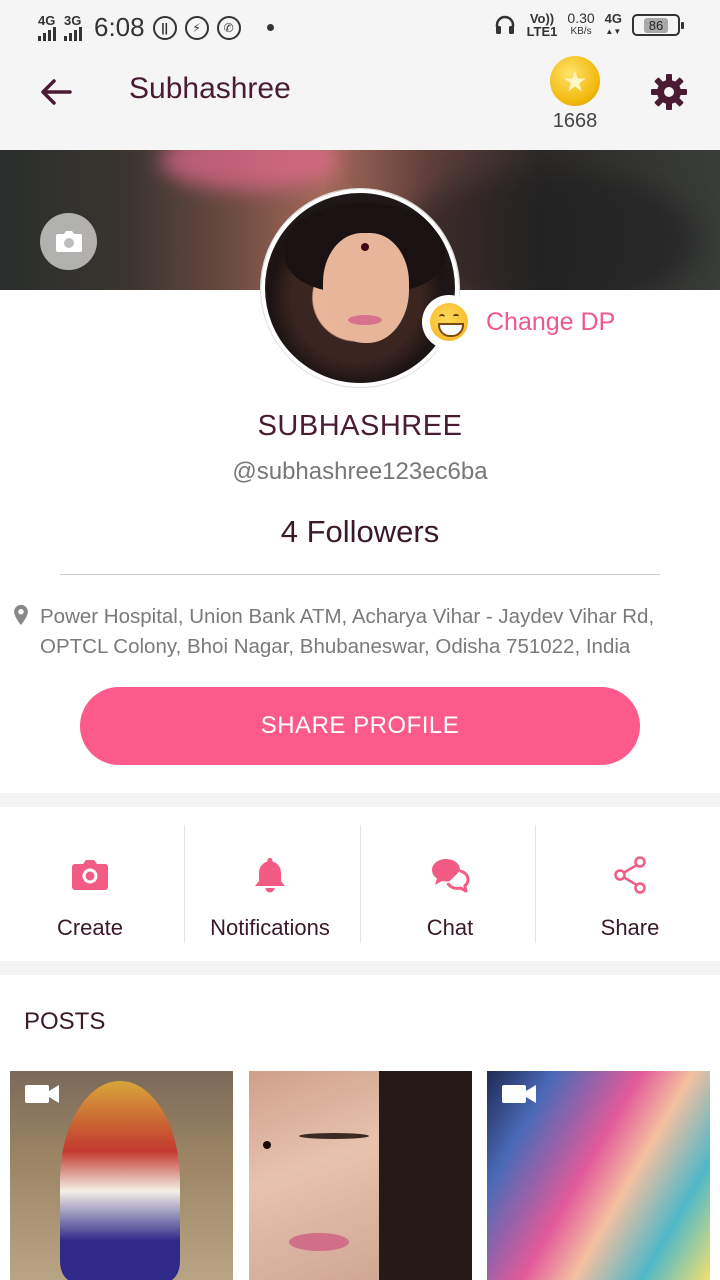 The height and width of the screenshot is (1280, 720). What do you see at coordinates (360, 532) in the screenshot?
I see `followers-count: 4 Followers` at bounding box center [360, 532].